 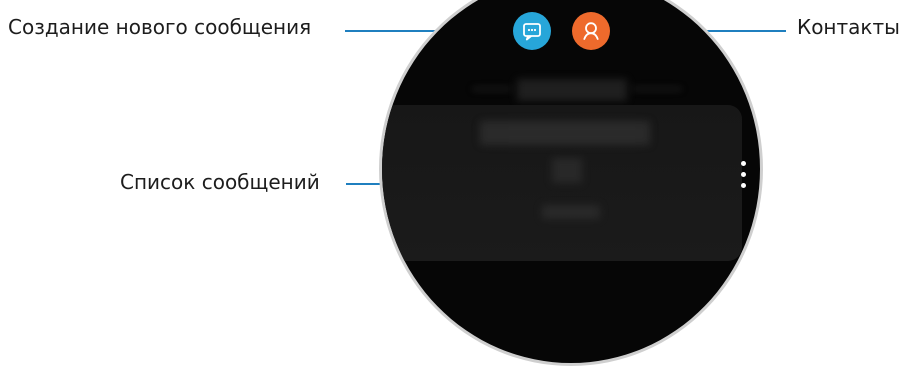 I want to click on annotation-contacts: Контакты, so click(x=848, y=27).